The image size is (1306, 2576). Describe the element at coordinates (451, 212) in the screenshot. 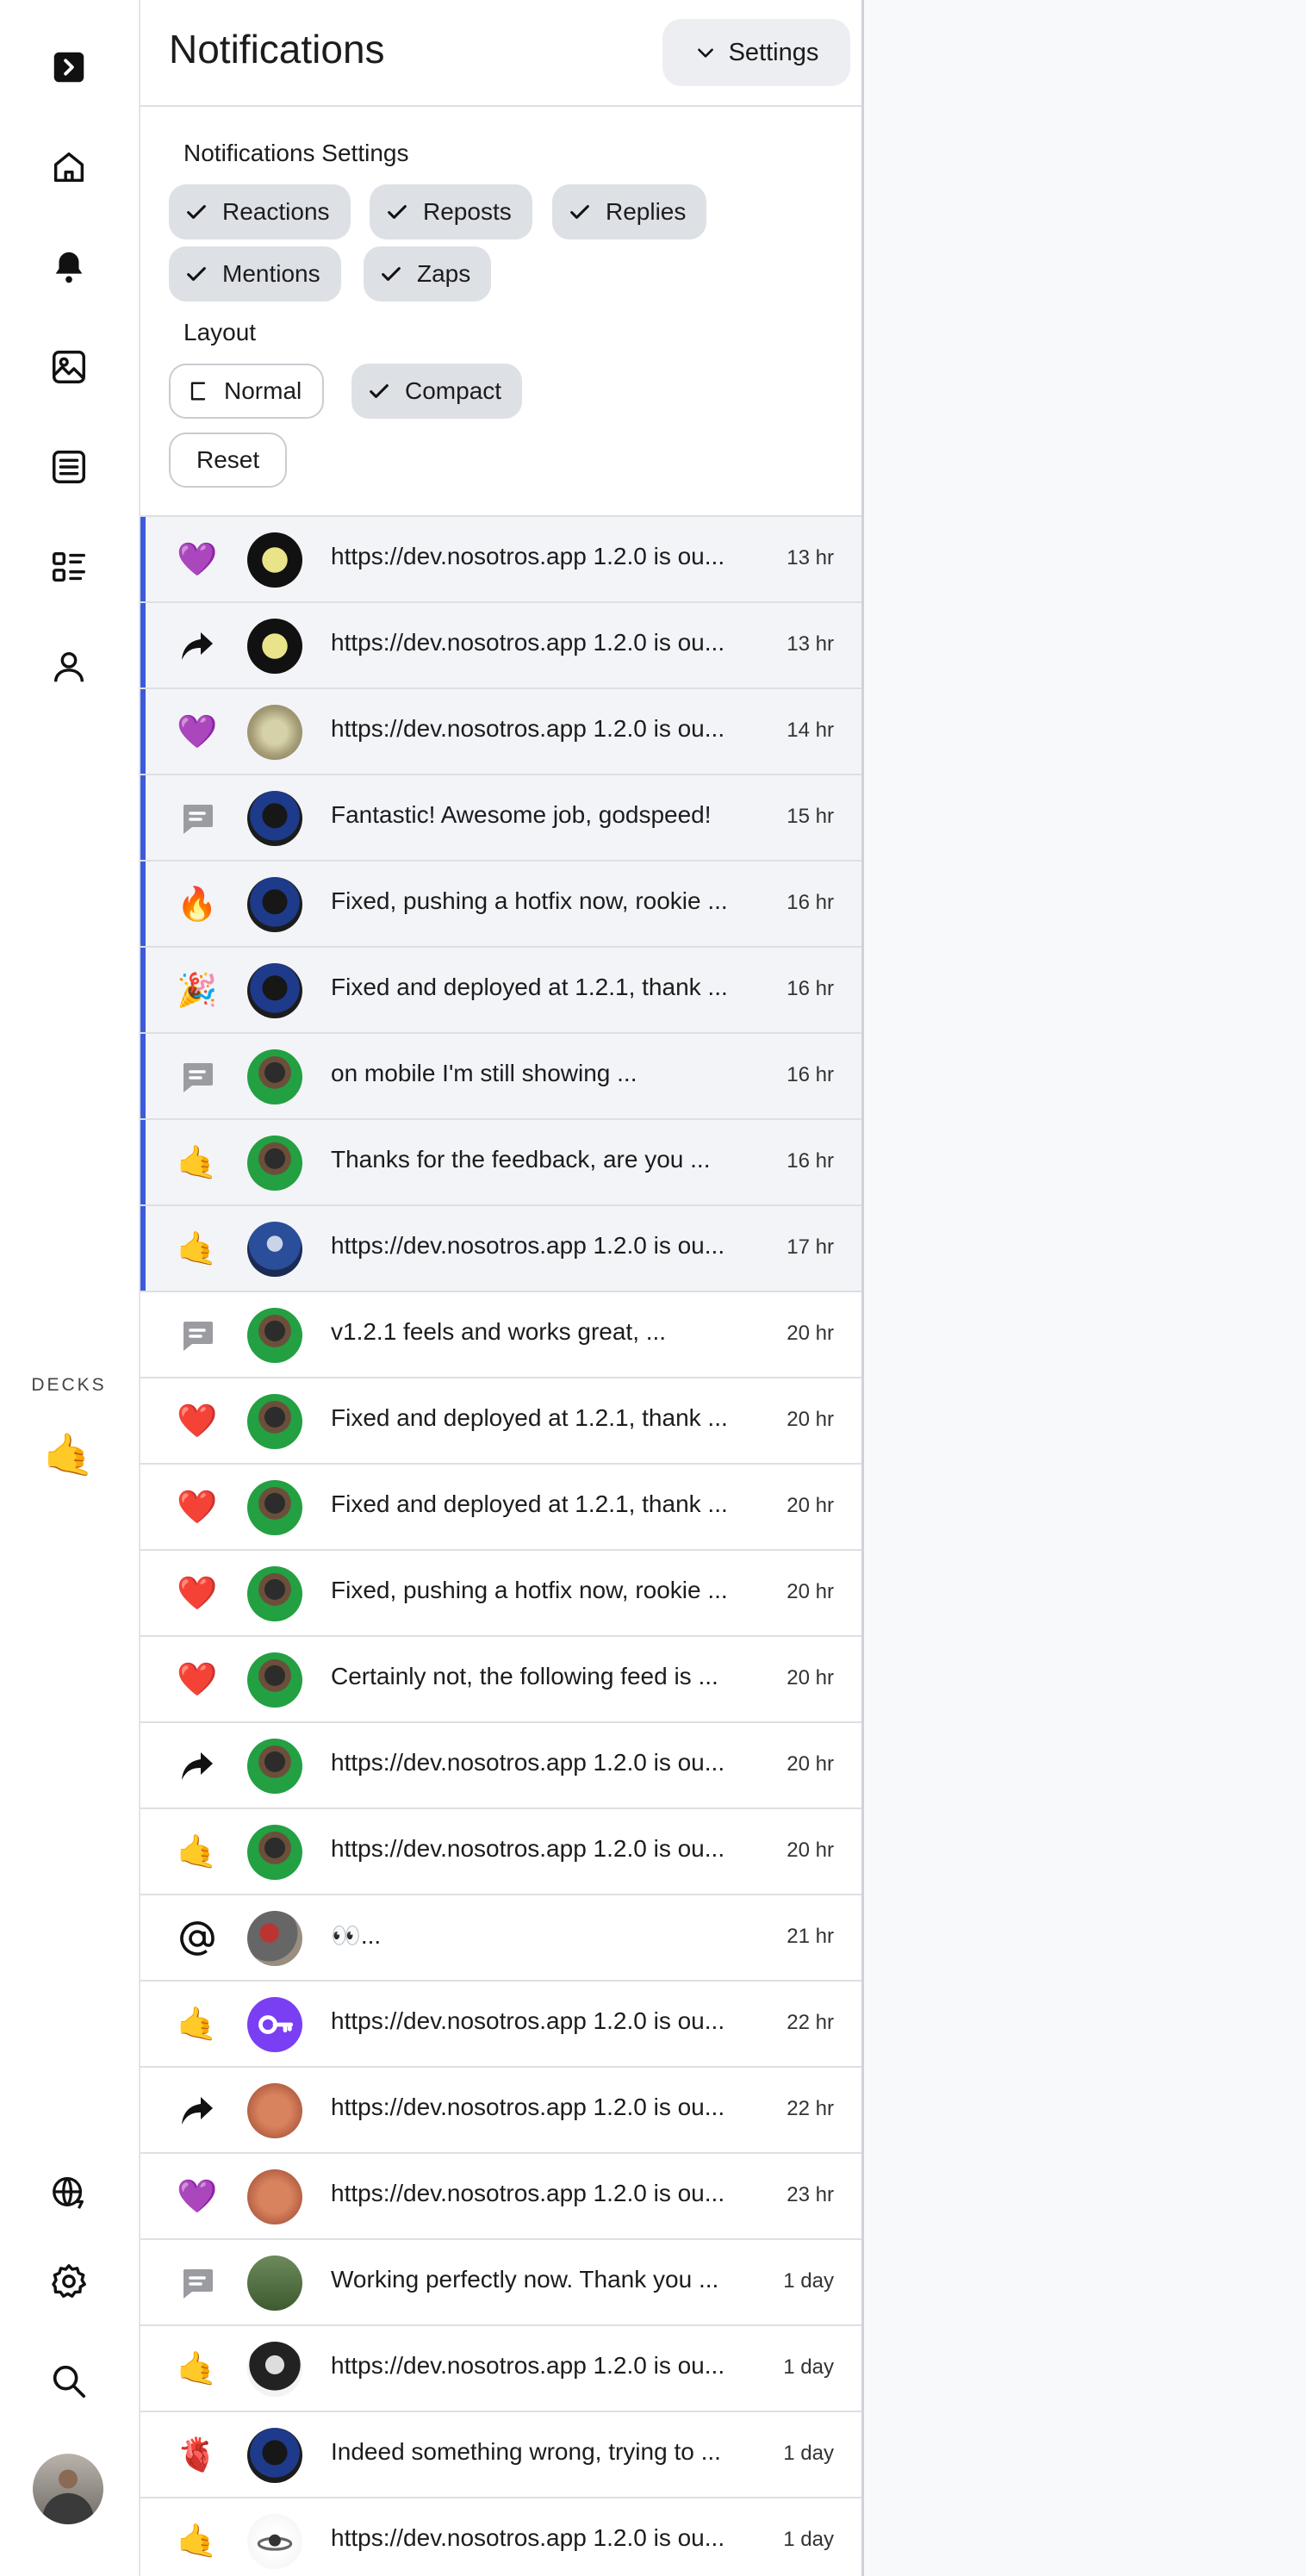

I see `filter-reposts-chip: Reposts` at that location.